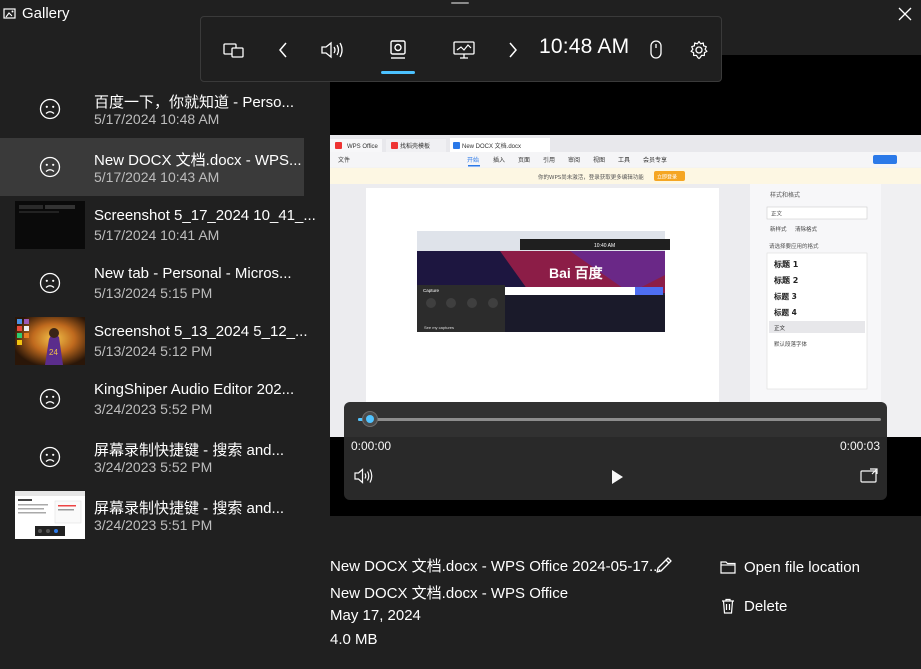 Image resolution: width=921 pixels, height=669 pixels. Describe the element at coordinates (491, 146) in the screenshot. I see `doc-tab-docx: New DOCX 文档.docx` at that location.